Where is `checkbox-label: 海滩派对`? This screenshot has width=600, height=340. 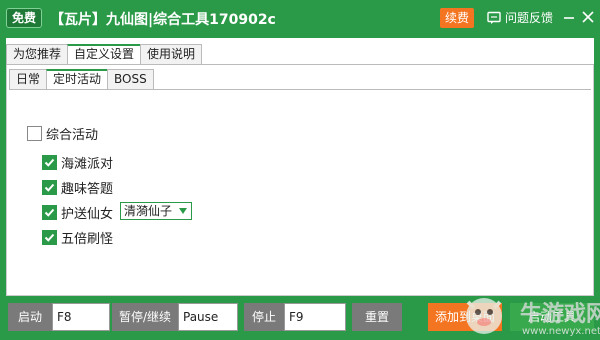
checkbox-label: 海滩派对 is located at coordinates (87, 164).